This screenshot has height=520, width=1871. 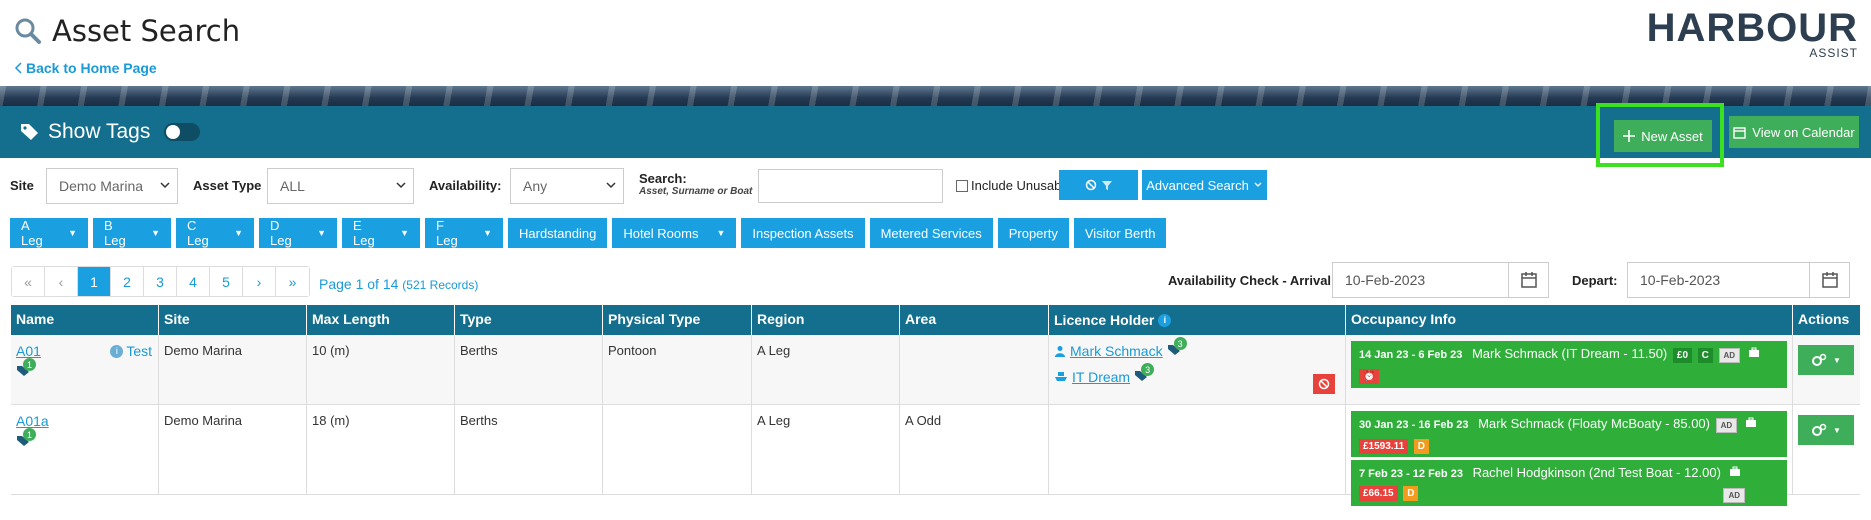 I want to click on checkbox-box, so click(x=962, y=185).